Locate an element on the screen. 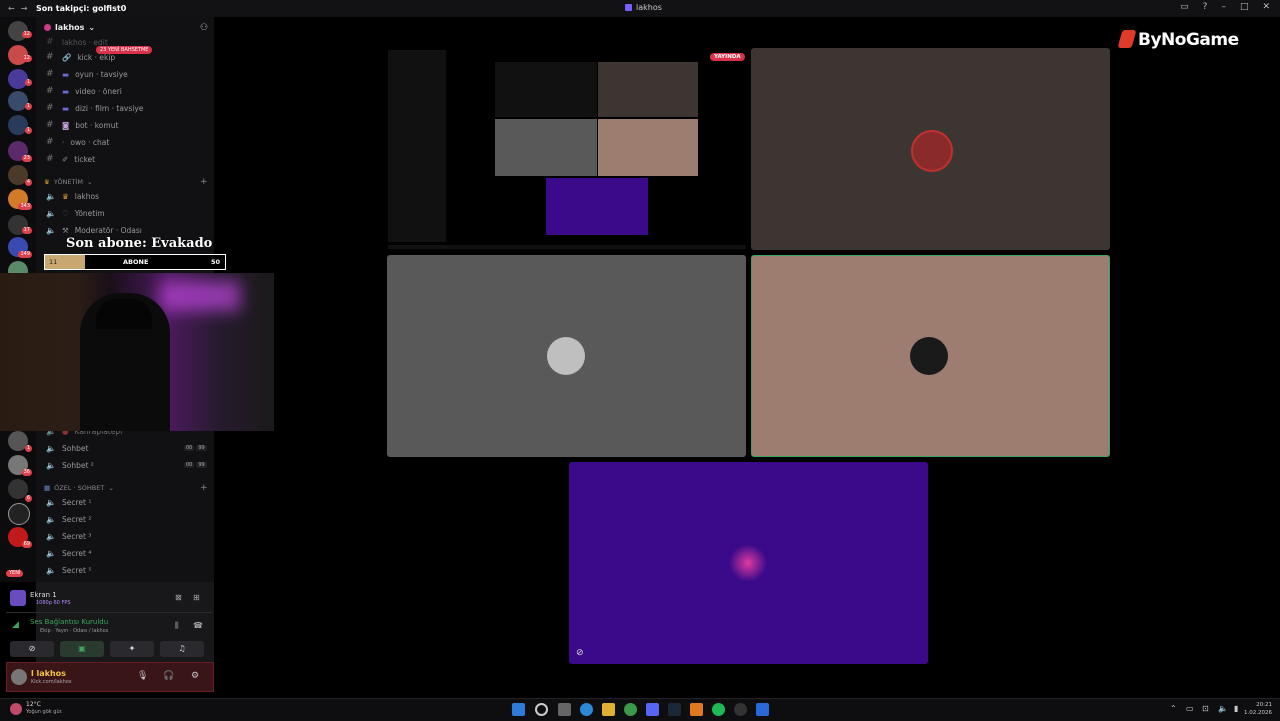 The height and width of the screenshot is (721, 1280). obs-icon is located at coordinates (740, 709).